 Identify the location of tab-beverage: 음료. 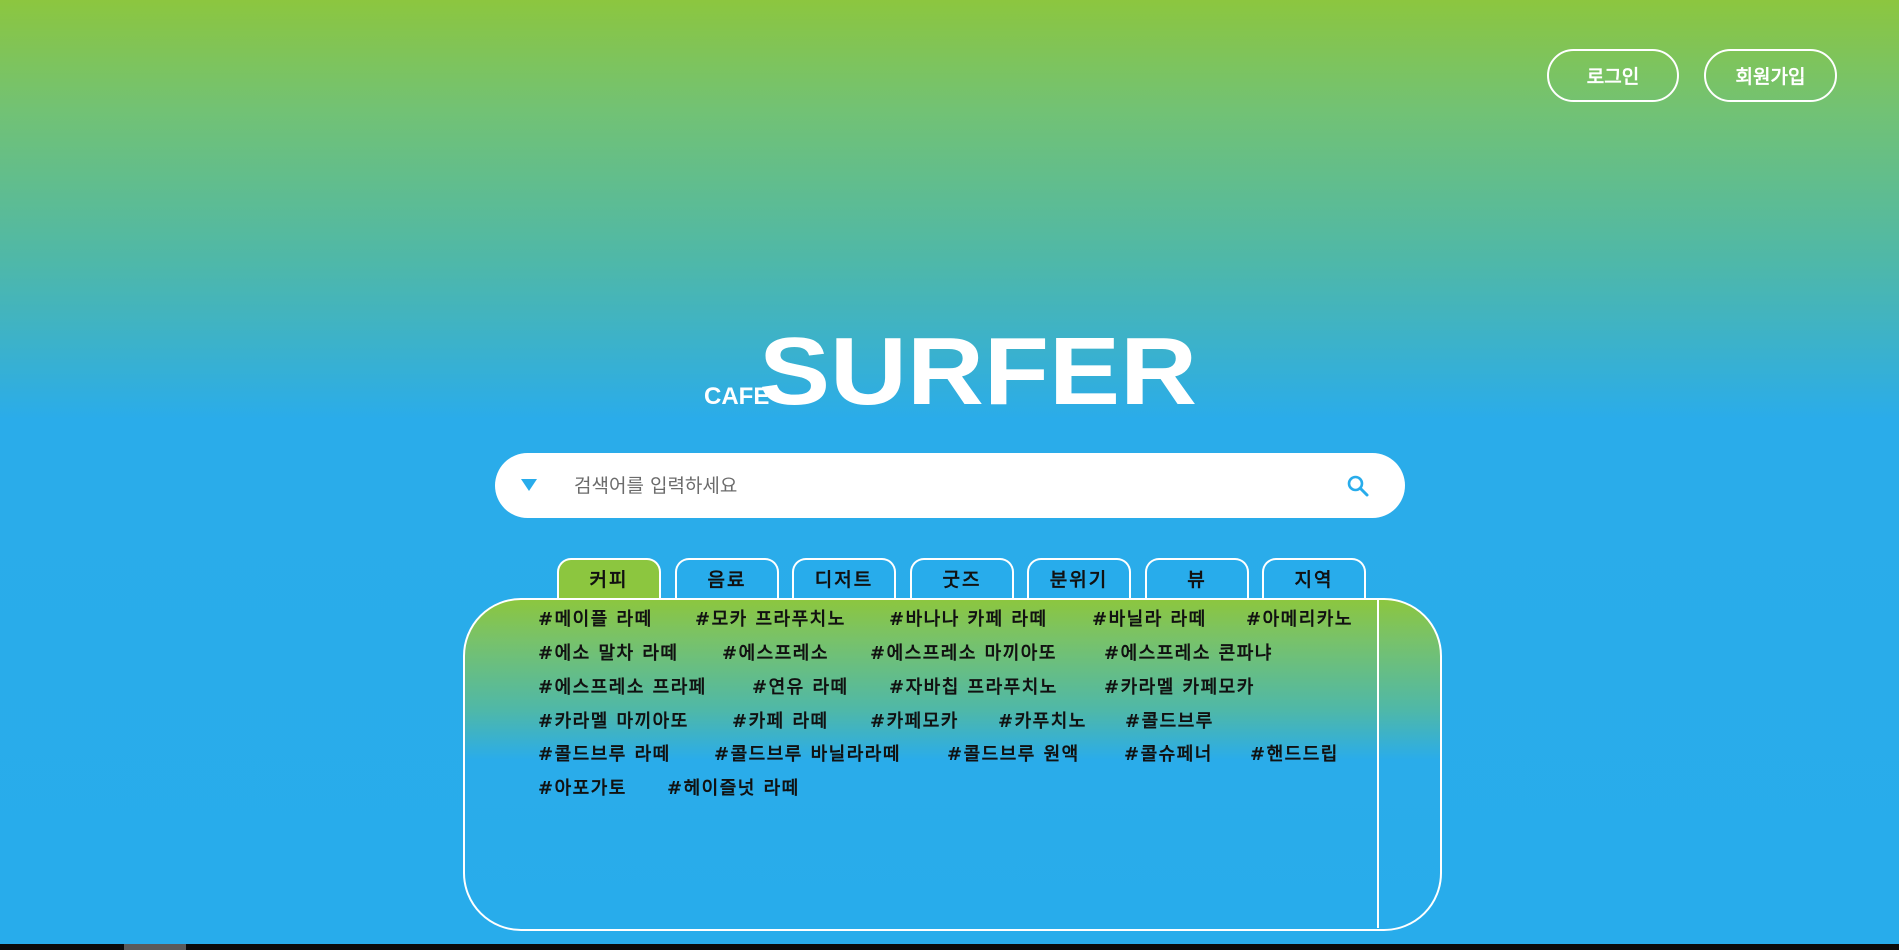
(727, 579).